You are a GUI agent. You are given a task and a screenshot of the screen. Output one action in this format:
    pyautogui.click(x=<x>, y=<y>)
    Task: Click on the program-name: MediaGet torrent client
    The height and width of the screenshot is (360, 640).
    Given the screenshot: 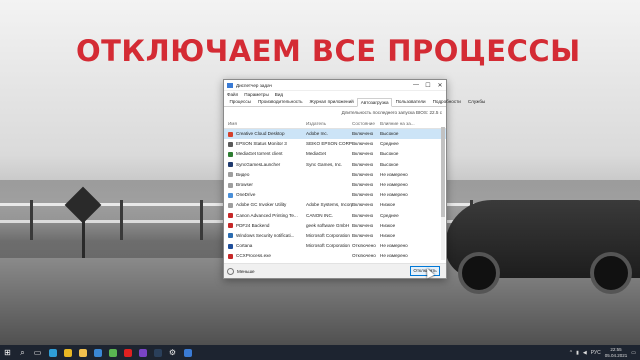 What is the action you would take?
    pyautogui.click(x=259, y=154)
    